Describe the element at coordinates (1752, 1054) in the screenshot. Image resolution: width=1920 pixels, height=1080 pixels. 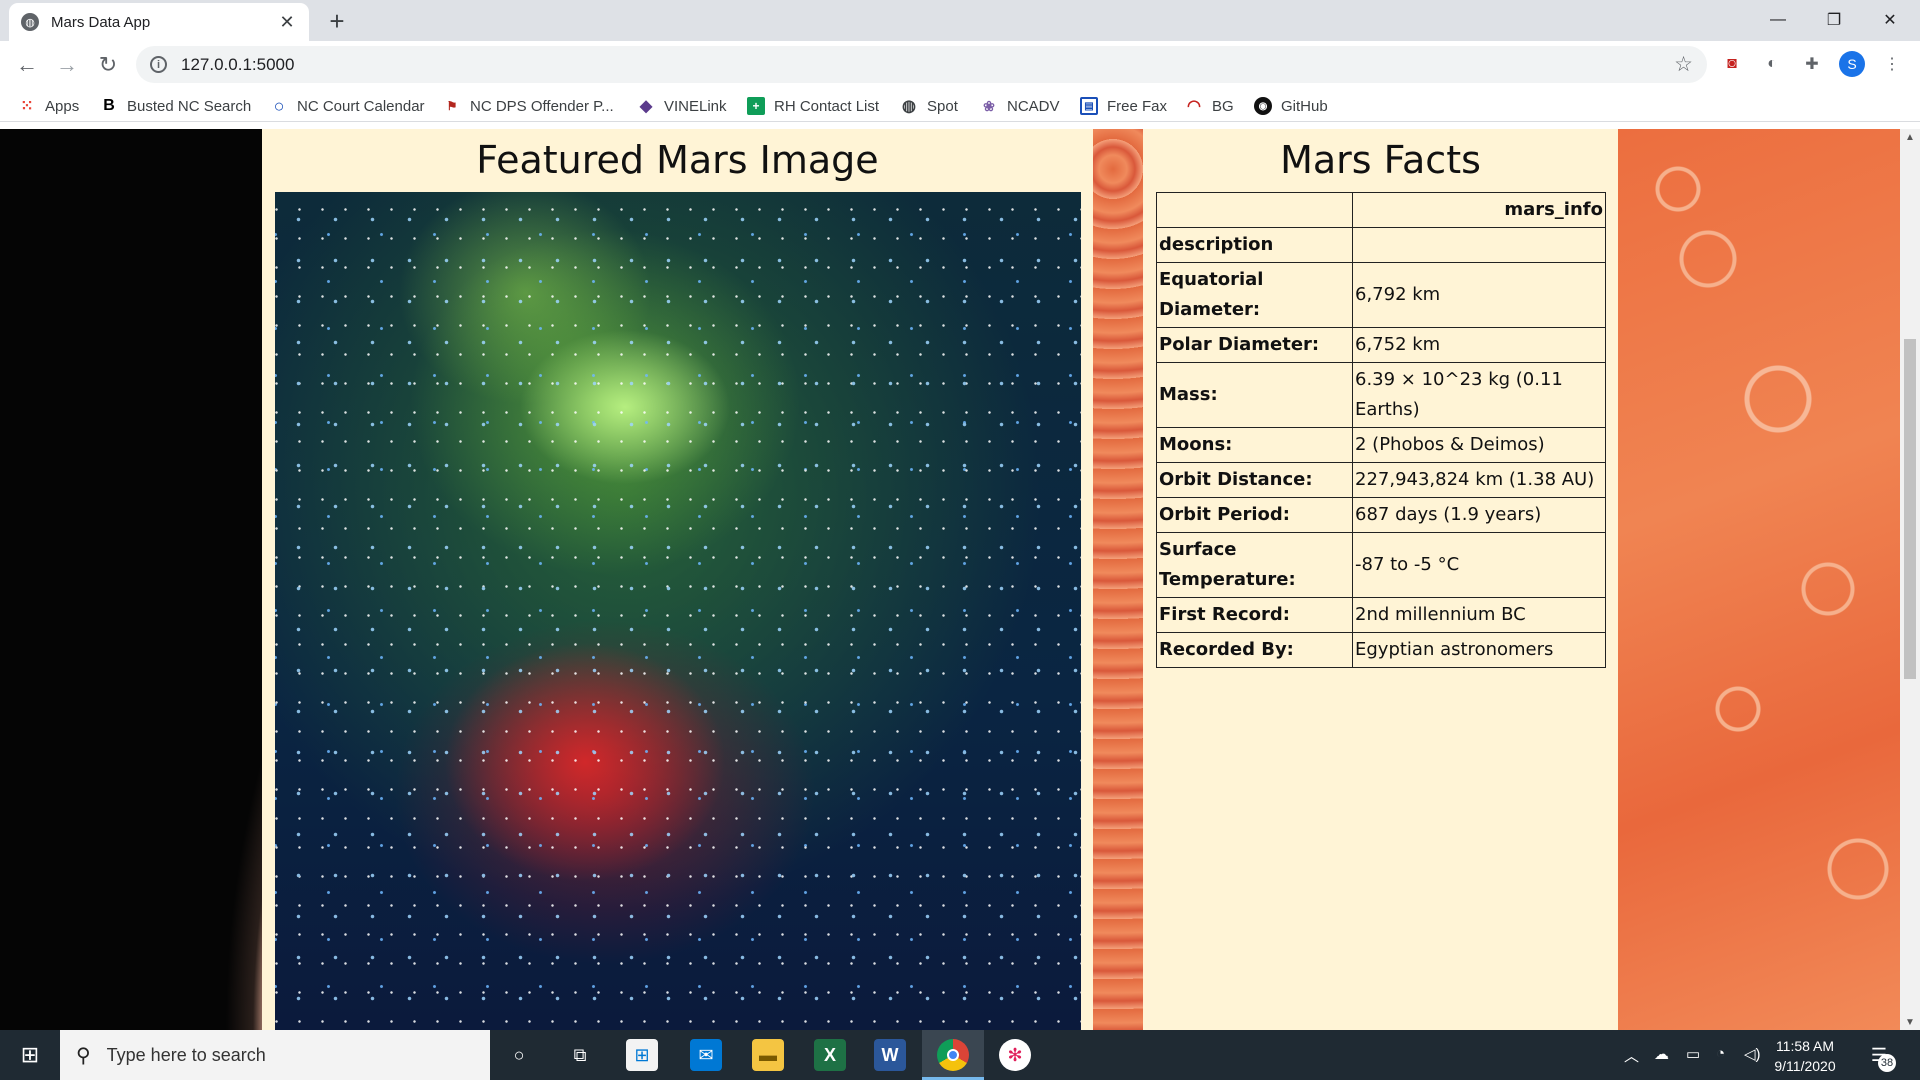
I see `volume-icon: ◁)` at that location.